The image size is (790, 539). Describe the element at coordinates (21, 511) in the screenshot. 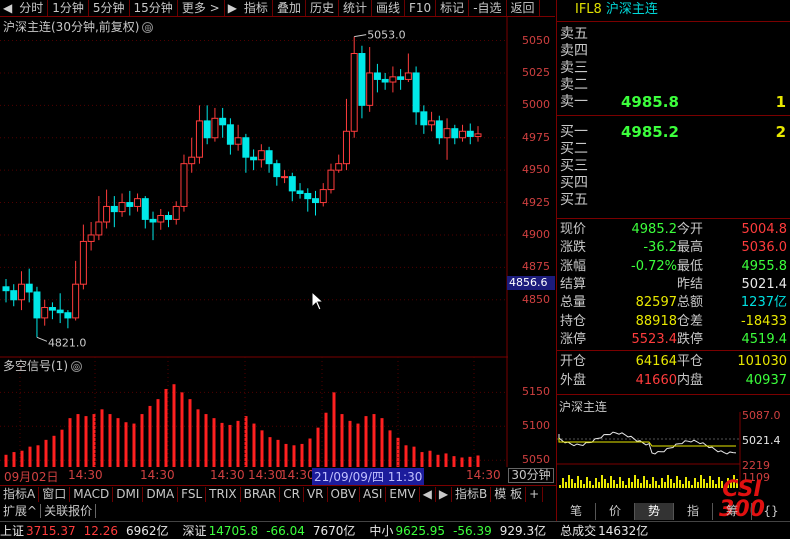

I see `extension-tab: 扩展^` at that location.